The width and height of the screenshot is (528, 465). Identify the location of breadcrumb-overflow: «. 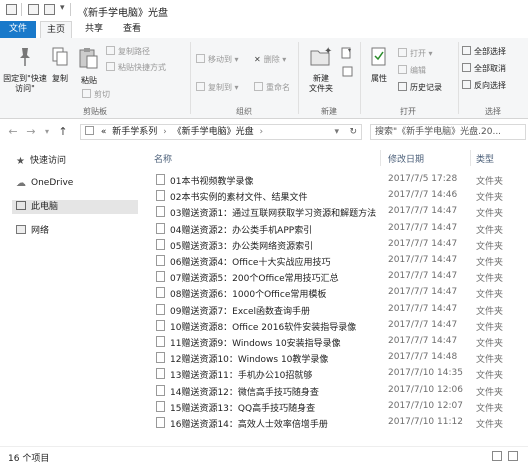
(104, 132).